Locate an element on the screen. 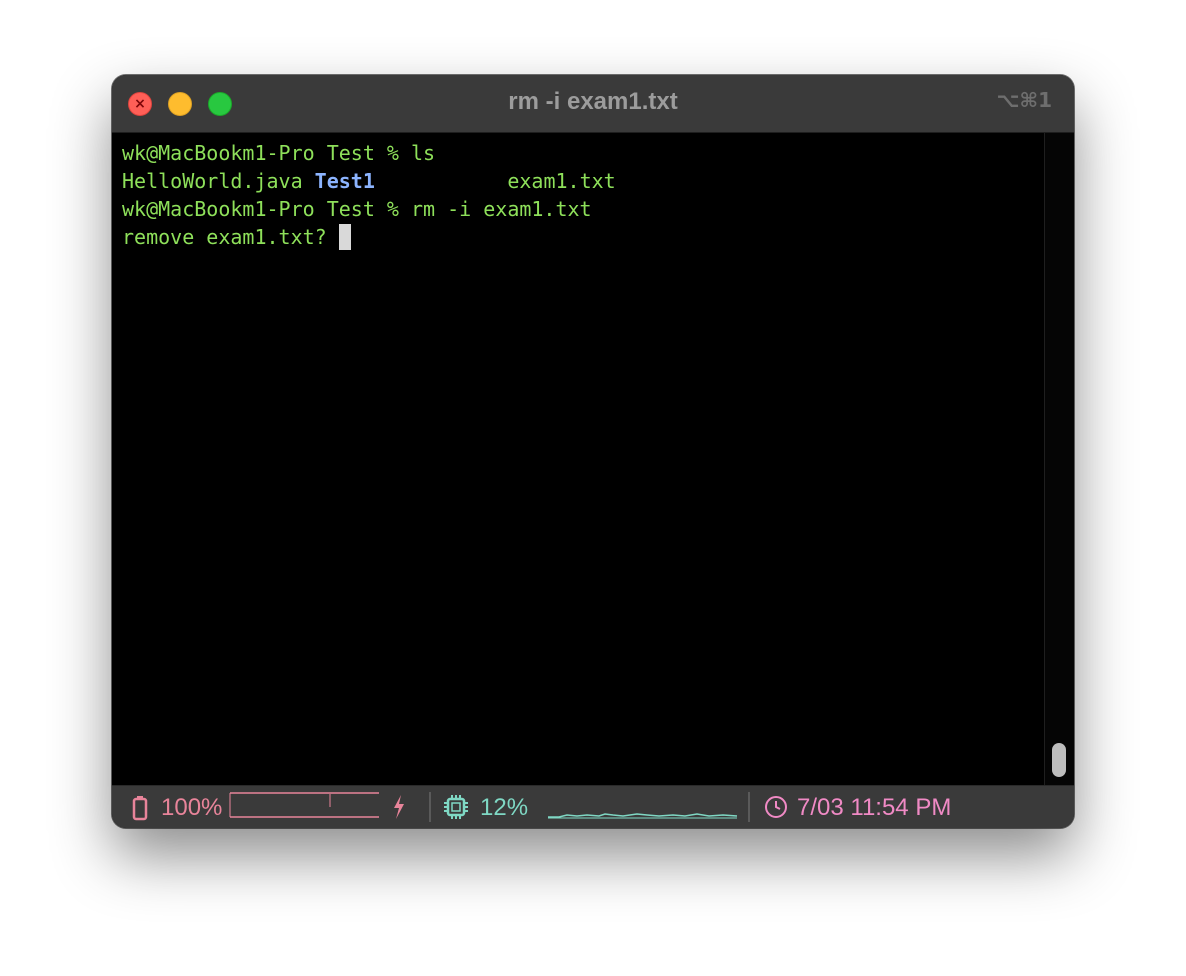 This screenshot has width=1186, height=976. command-text: rm -i exam1.txt is located at coordinates (501, 209).